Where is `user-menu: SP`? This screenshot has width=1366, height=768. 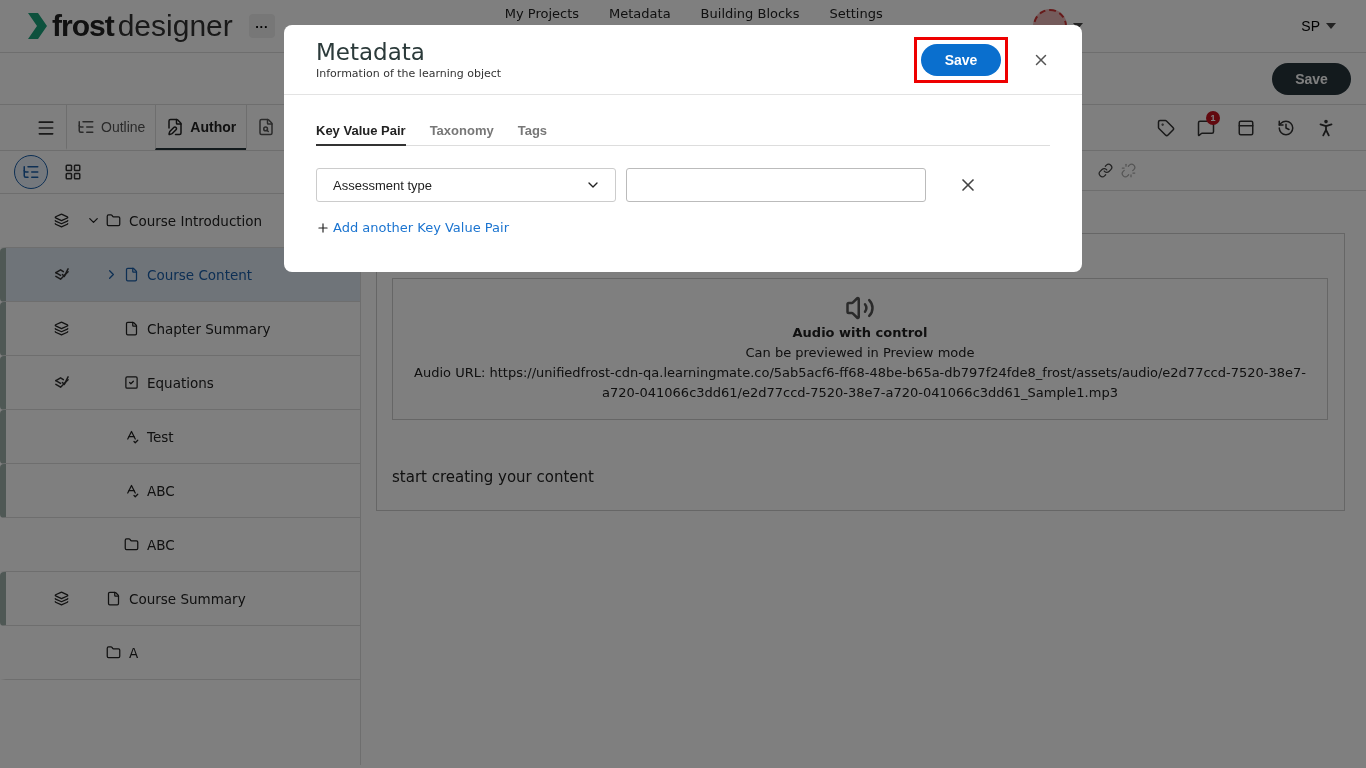 user-menu: SP is located at coordinates (1318, 26).